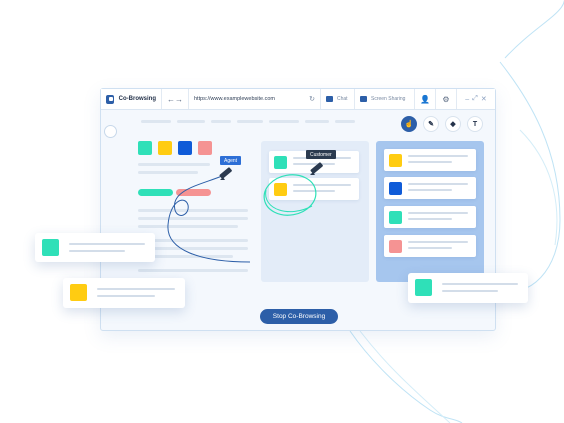 The height and width of the screenshot is (423, 564). I want to click on annotation-pens, so click(271, 171).